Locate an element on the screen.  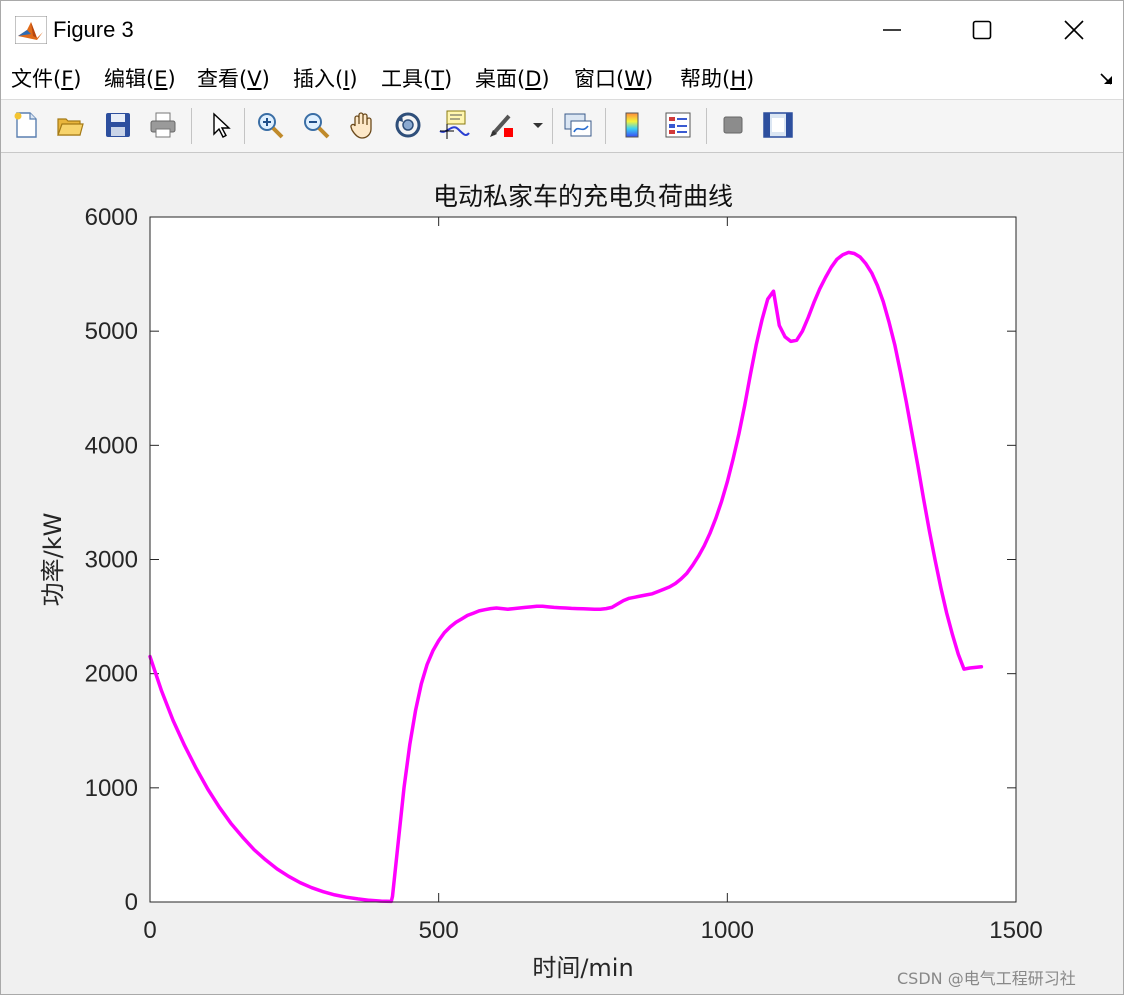
y-tick-label: 1000 is located at coordinates (111, 788).